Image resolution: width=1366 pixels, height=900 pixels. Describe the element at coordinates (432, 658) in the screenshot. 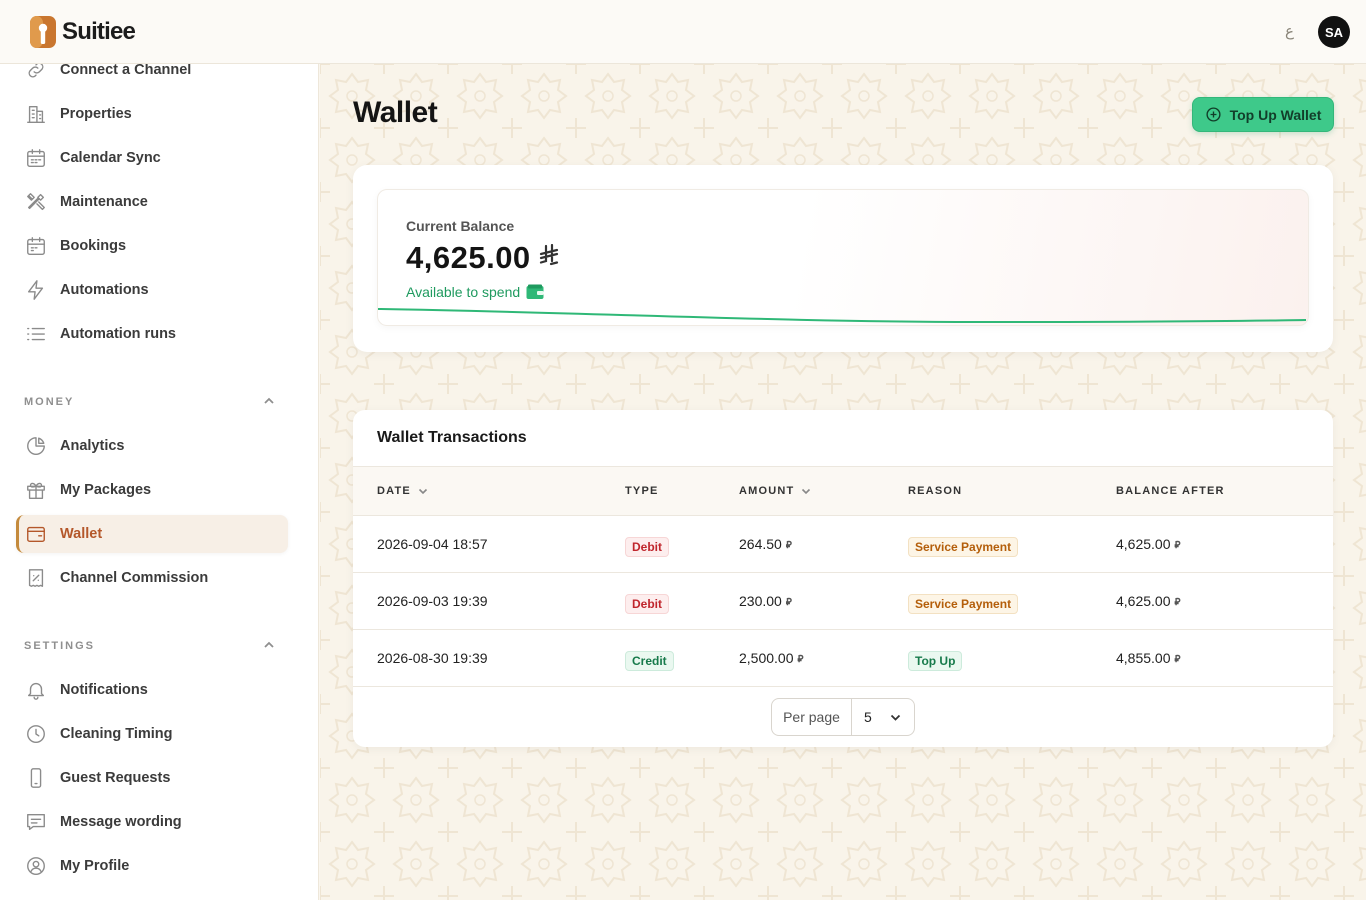

I see `row-date: 2026-08-30 19:39` at that location.